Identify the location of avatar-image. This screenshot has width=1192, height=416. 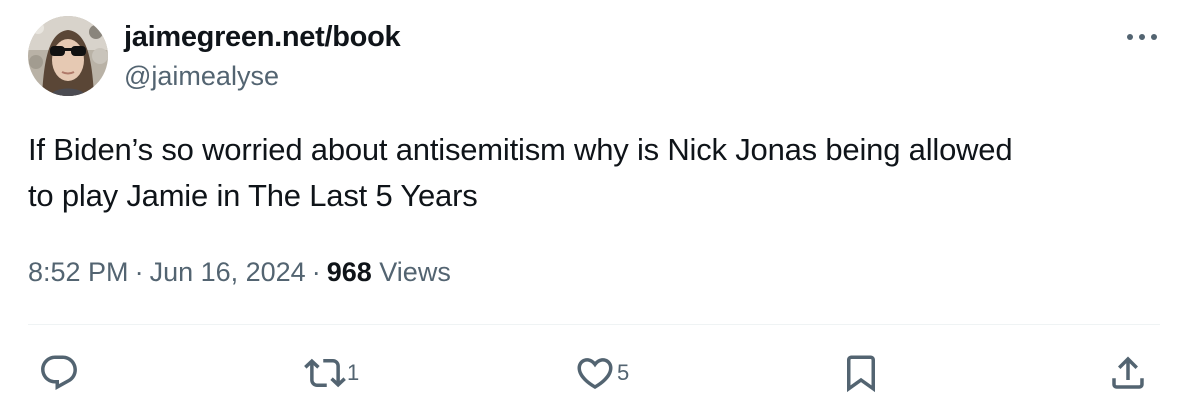
(68, 56).